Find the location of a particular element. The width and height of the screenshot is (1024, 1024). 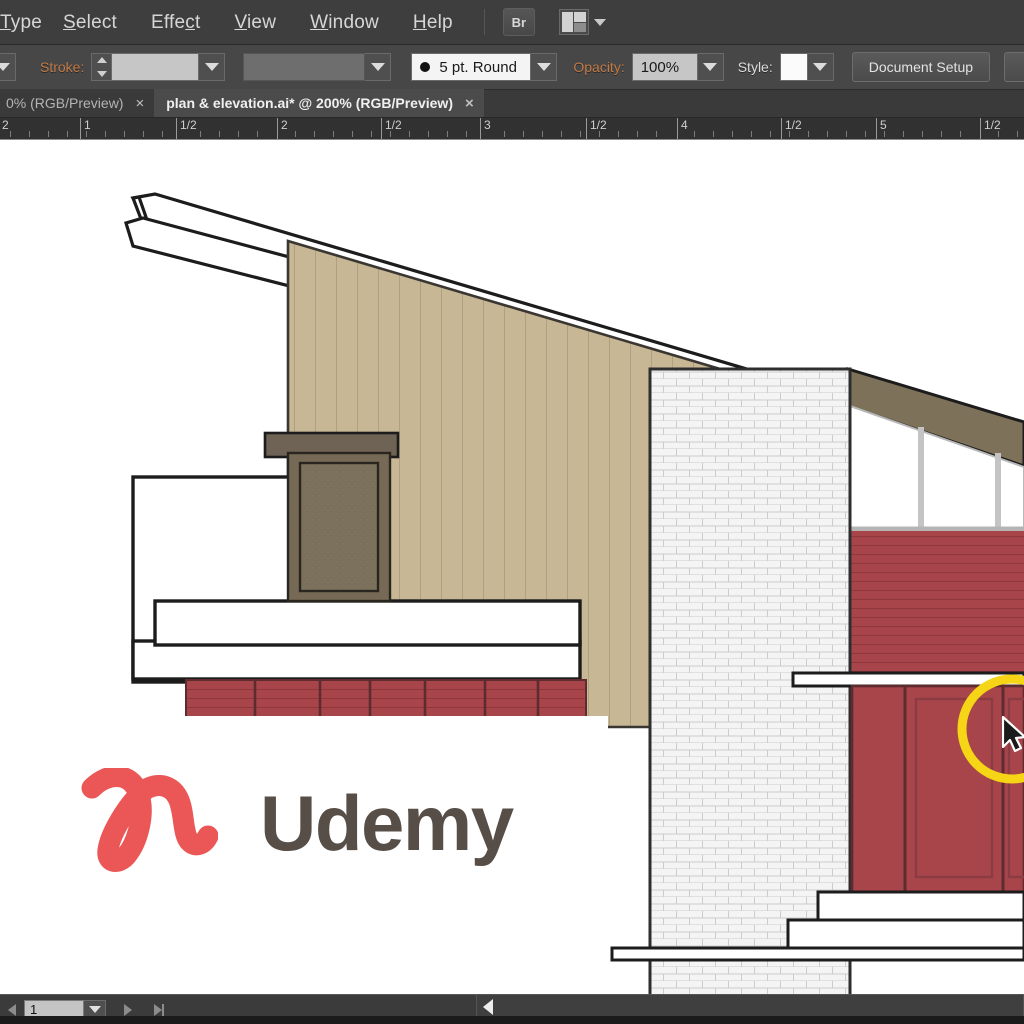

brush-definition-field: 5 pt. Round is located at coordinates (471, 67).